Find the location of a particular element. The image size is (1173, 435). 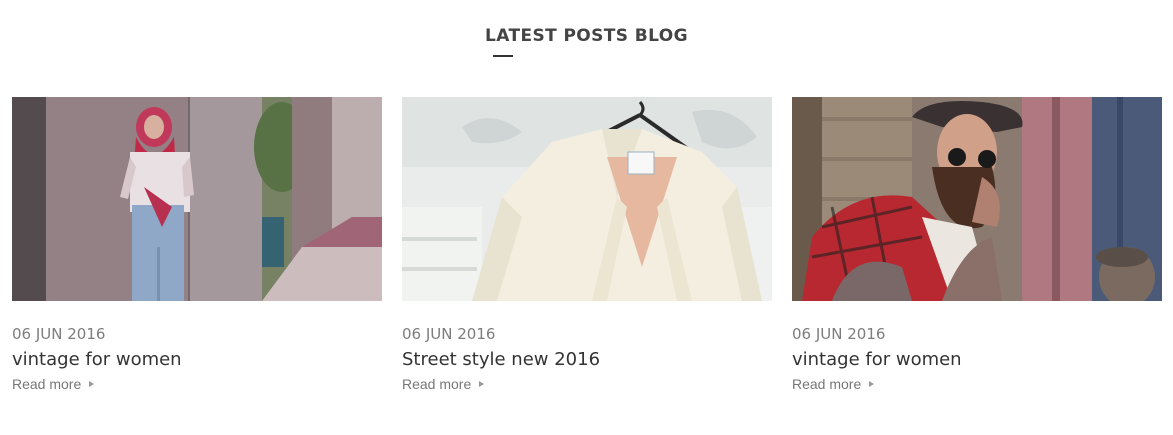

title-underline is located at coordinates (503, 56).